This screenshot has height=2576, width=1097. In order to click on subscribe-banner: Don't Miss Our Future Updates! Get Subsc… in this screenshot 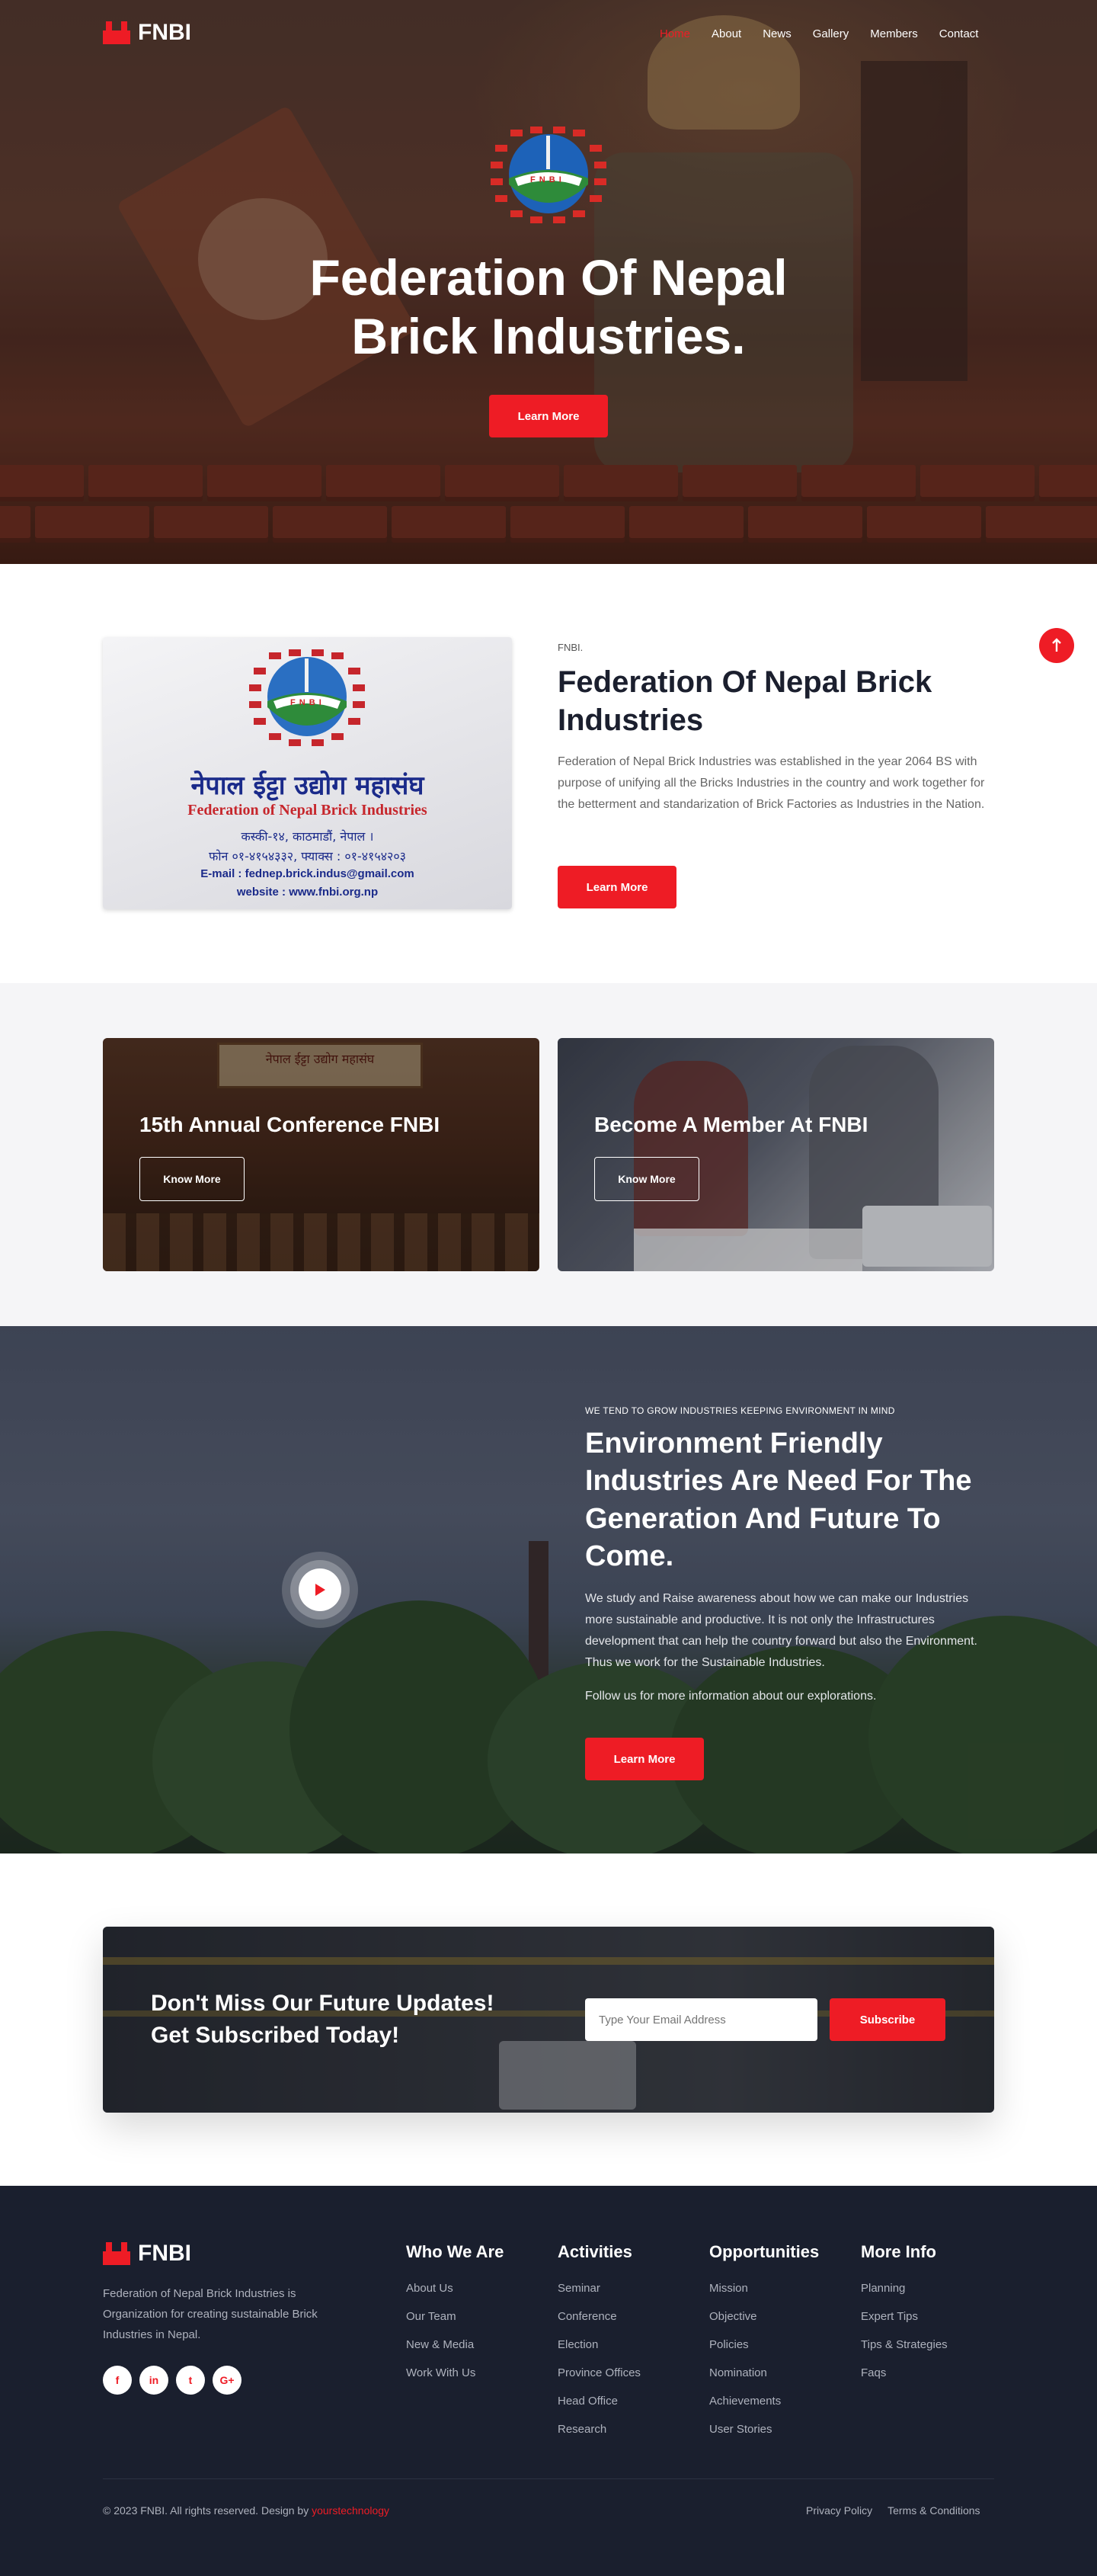, I will do `click(548, 2020)`.